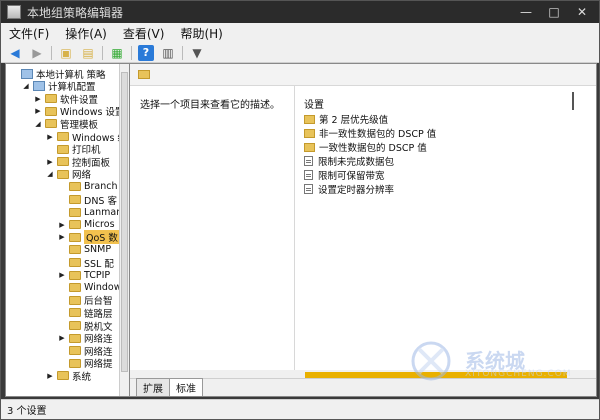 This screenshot has width=600, height=420. I want to click on minimize-button: —, so click(526, 12).